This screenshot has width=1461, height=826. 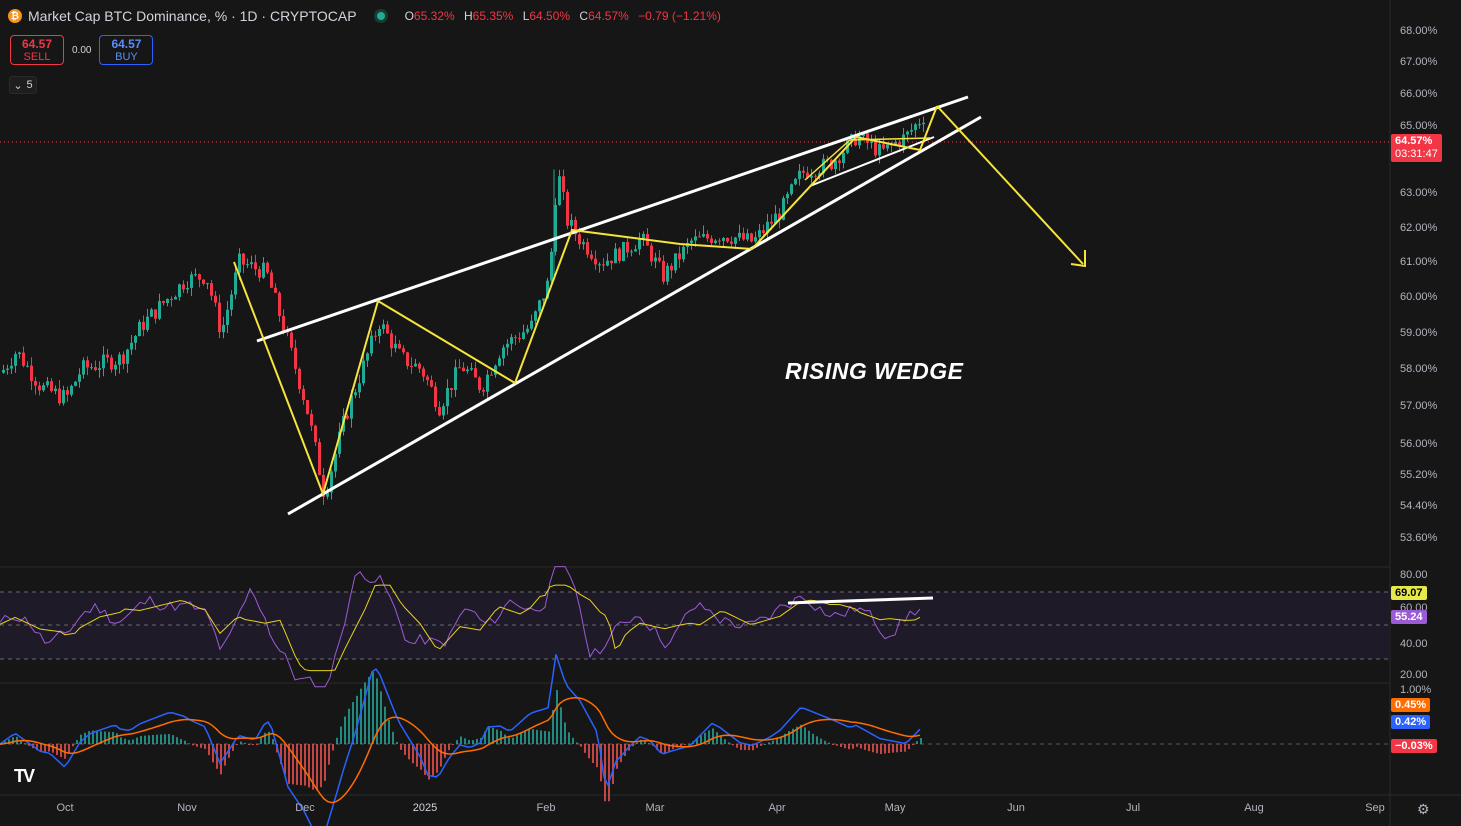 I want to click on time-axis-label: Nov, so click(x=187, y=808).